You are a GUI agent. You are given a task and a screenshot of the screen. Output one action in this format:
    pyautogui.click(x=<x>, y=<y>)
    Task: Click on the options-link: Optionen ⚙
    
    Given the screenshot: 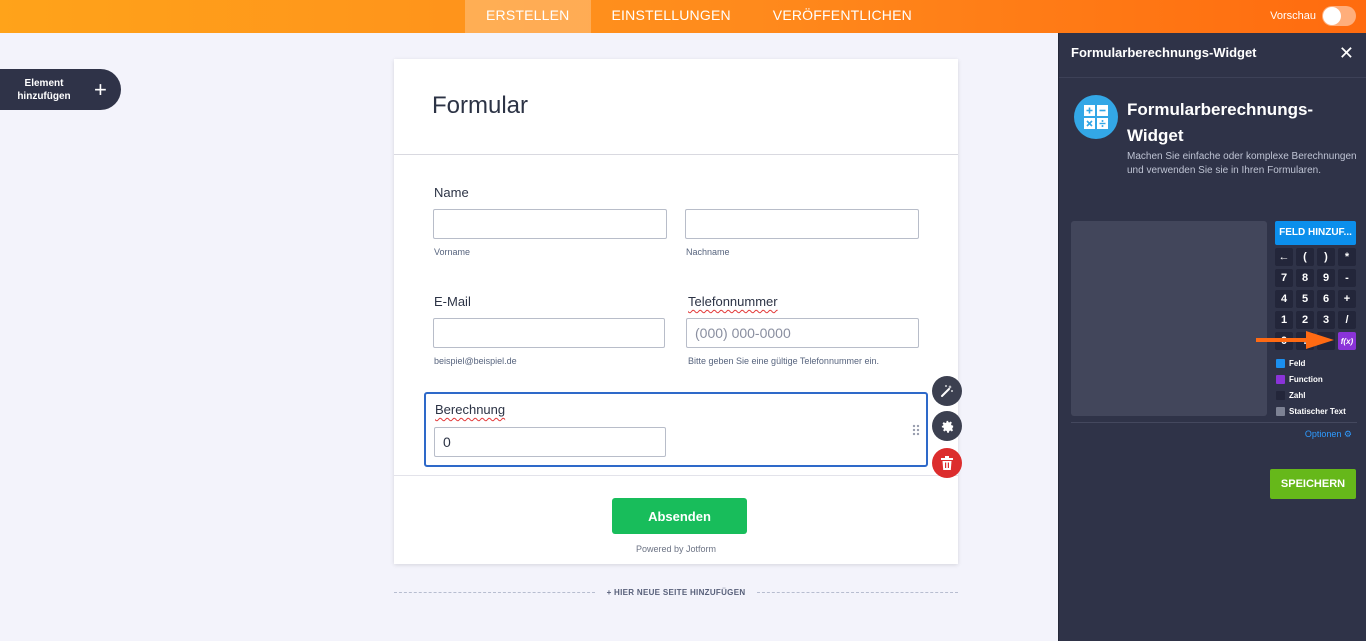 What is the action you would take?
    pyautogui.click(x=1328, y=434)
    